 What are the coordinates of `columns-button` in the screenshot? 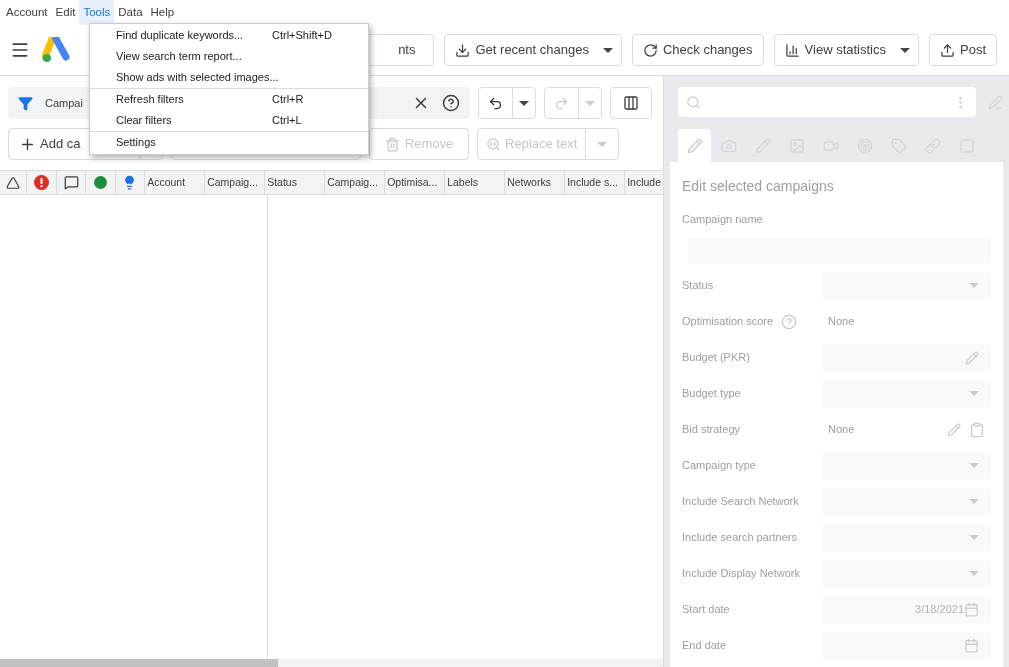 It's located at (631, 103).